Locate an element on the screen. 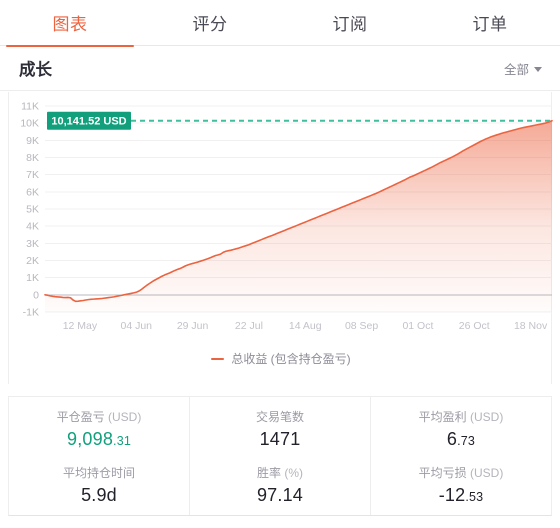 The image size is (560, 528). chart-legend: 总收益 (包含持仓盈亏) is located at coordinates (281, 358).